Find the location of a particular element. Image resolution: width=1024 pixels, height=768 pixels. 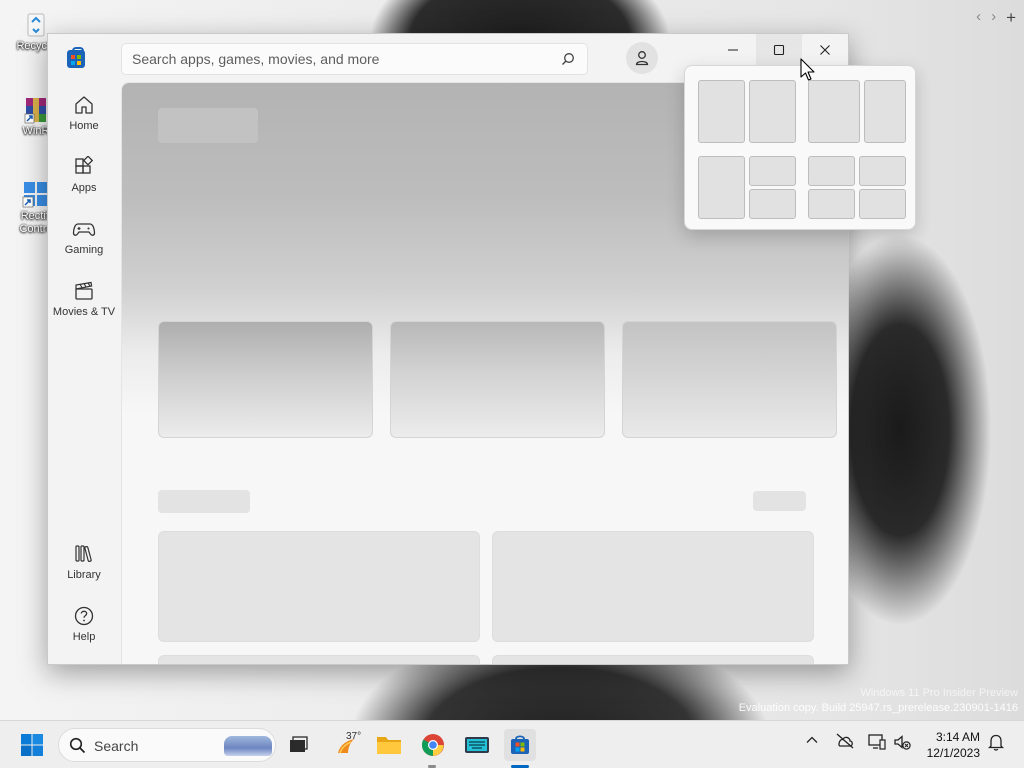

folder-icon is located at coordinates (389, 745).